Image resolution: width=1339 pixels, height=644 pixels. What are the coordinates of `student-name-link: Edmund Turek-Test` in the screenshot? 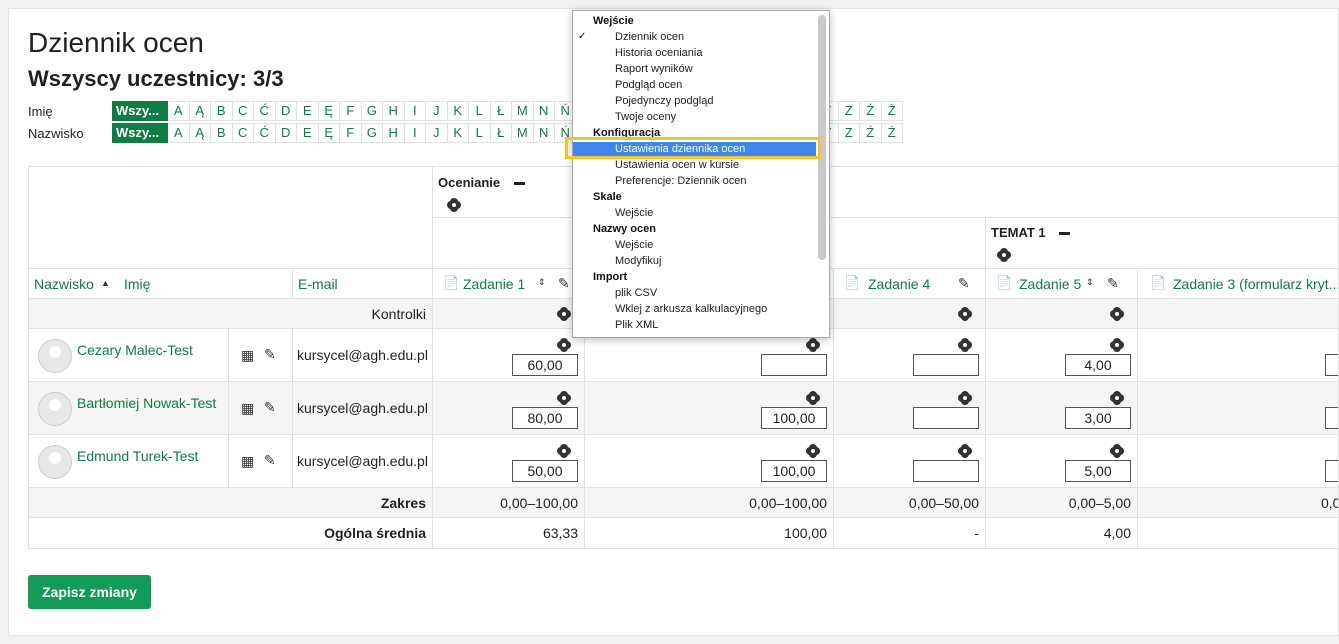 It's located at (137, 456).